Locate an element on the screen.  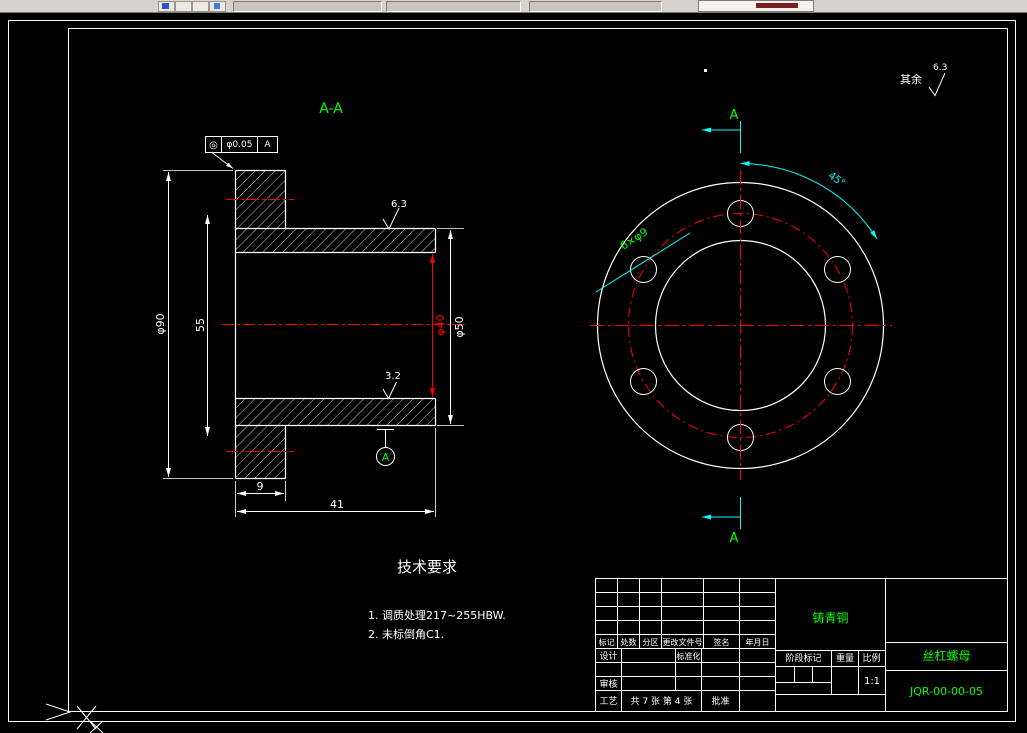
datum-symbol: A is located at coordinates (385, 447).